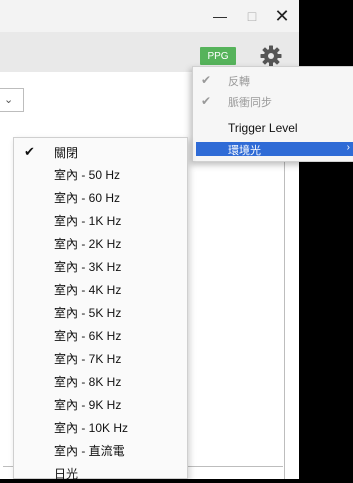 This screenshot has height=483, width=353. What do you see at coordinates (88, 359) in the screenshot?
I see `submenu-item-label: 室內 - 7K Hz` at bounding box center [88, 359].